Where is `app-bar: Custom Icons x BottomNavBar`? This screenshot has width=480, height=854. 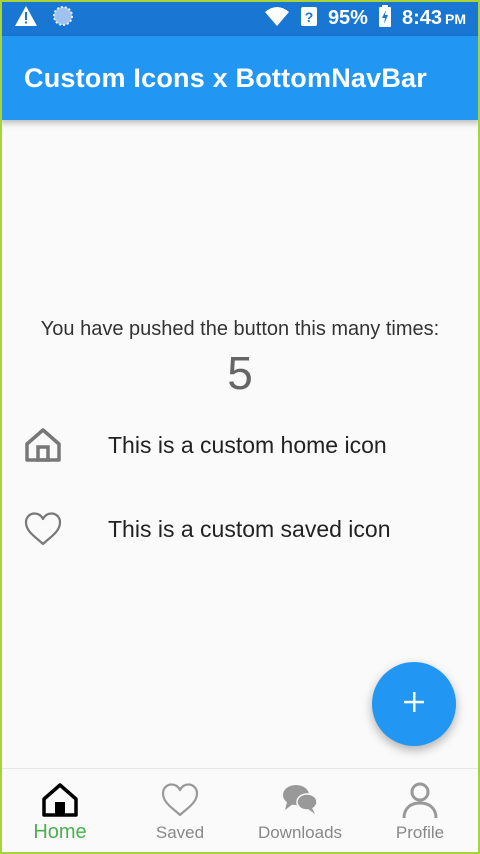
app-bar: Custom Icons x BottomNavBar is located at coordinates (240, 78).